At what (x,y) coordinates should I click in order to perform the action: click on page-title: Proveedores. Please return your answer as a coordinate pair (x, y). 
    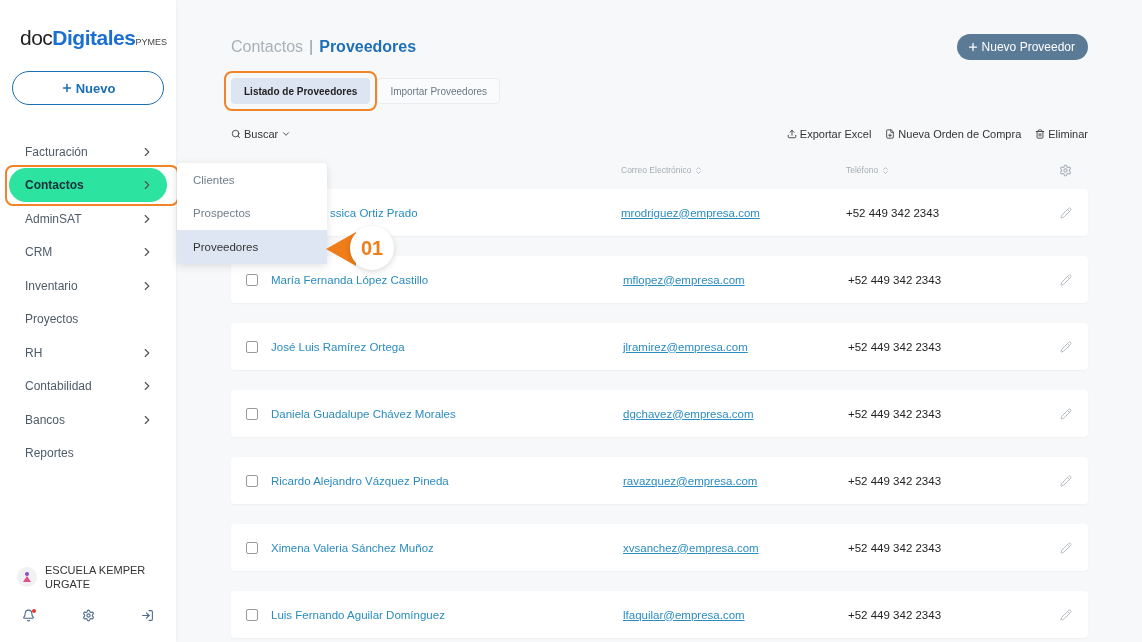
    Looking at the image, I should click on (368, 47).